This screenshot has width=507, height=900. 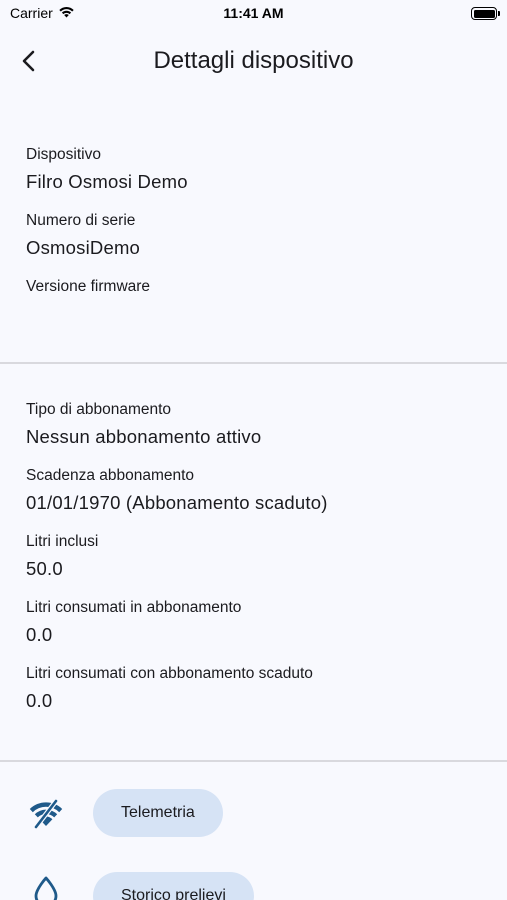 What do you see at coordinates (158, 813) in the screenshot?
I see `telemetry-button: Telemetria` at bounding box center [158, 813].